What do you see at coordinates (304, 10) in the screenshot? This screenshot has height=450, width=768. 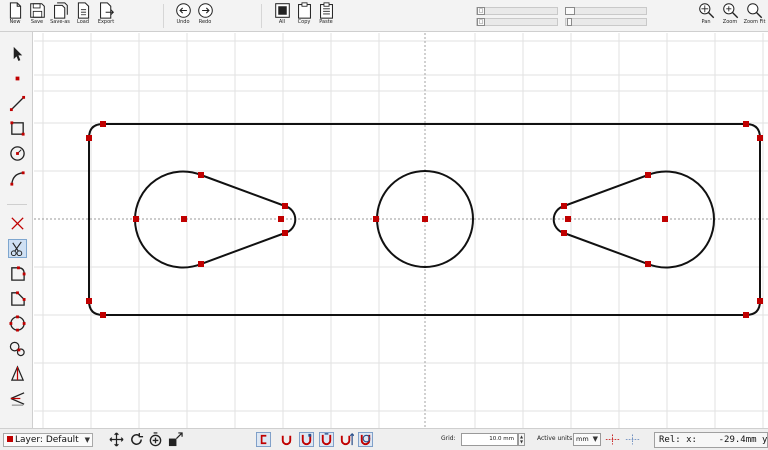 I see `copy-icon` at bounding box center [304, 10].